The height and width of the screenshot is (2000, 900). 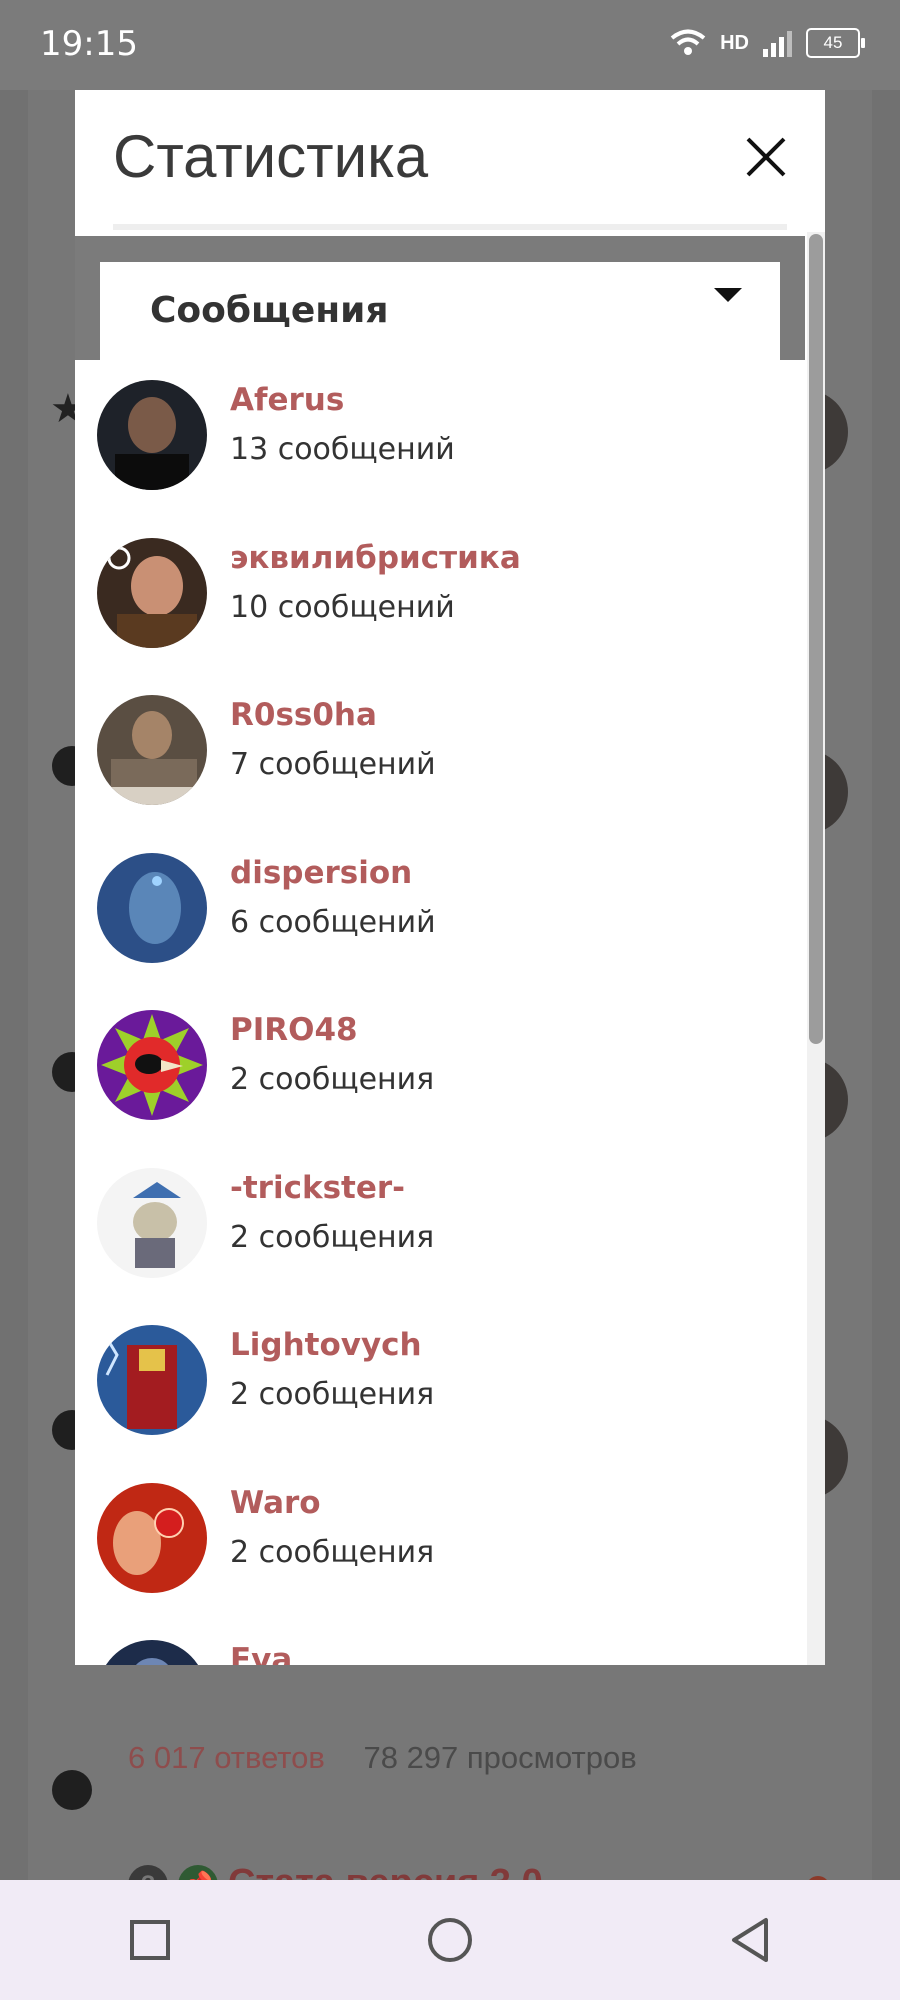 What do you see at coordinates (440, 311) in the screenshot?
I see `stat-type-dropdown: Сообщения` at bounding box center [440, 311].